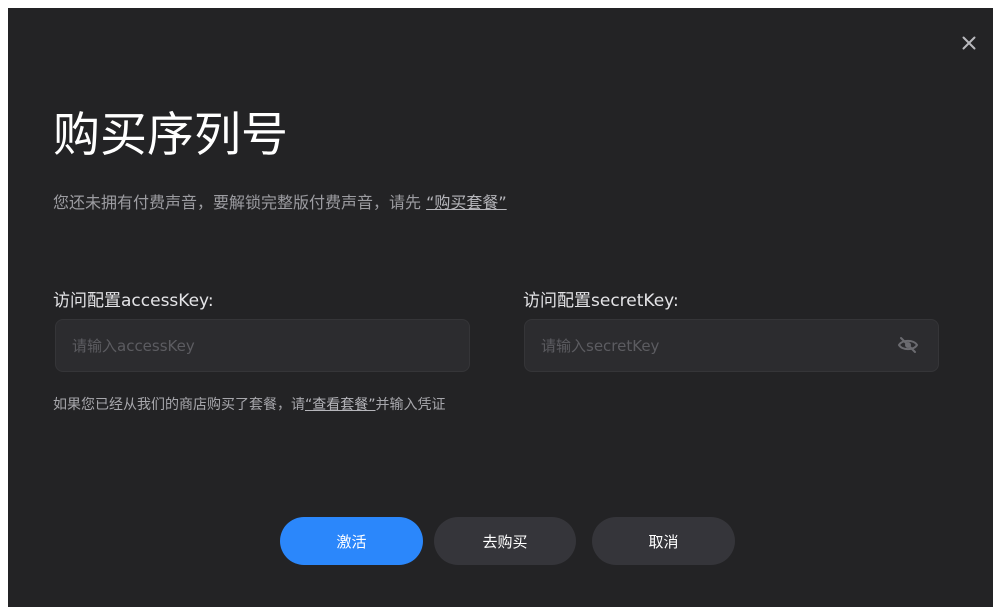  Describe the element at coordinates (179, 405) in the screenshot. I see `hint-prefix: 如果您已经从我们的商店购买了套餐，请` at that location.